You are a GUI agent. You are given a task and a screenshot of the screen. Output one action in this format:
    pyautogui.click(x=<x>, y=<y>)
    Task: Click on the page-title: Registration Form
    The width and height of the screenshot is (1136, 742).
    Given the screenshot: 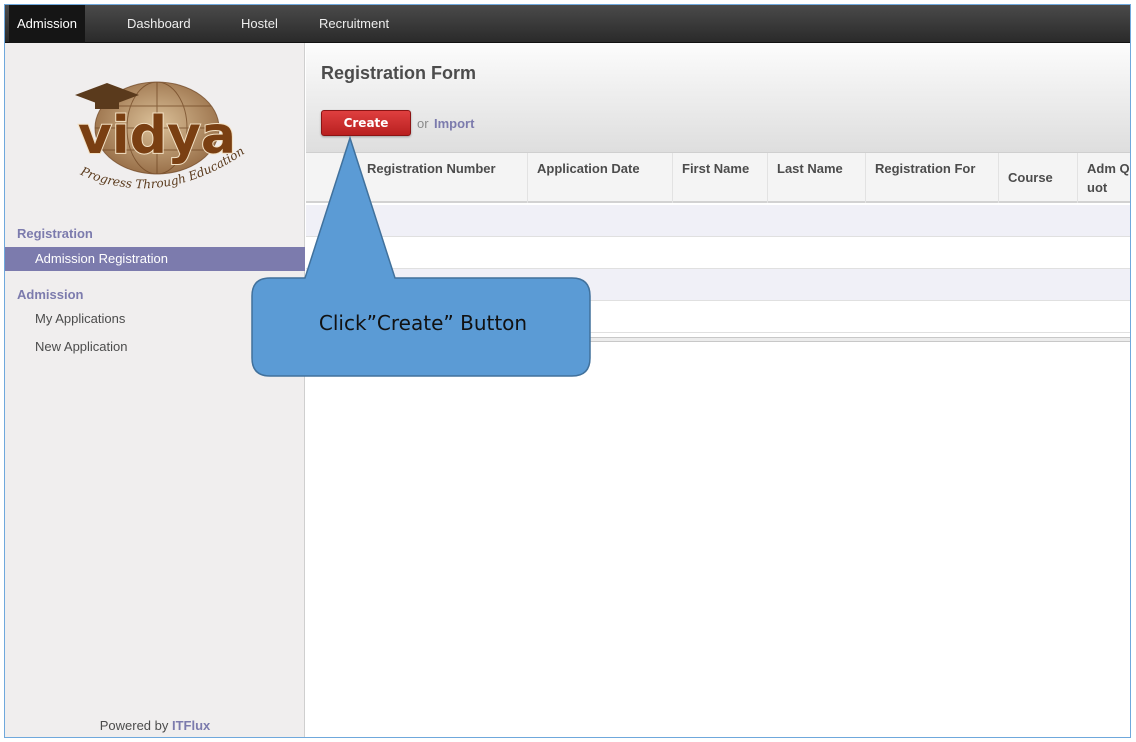 What is the action you would take?
    pyautogui.click(x=399, y=73)
    